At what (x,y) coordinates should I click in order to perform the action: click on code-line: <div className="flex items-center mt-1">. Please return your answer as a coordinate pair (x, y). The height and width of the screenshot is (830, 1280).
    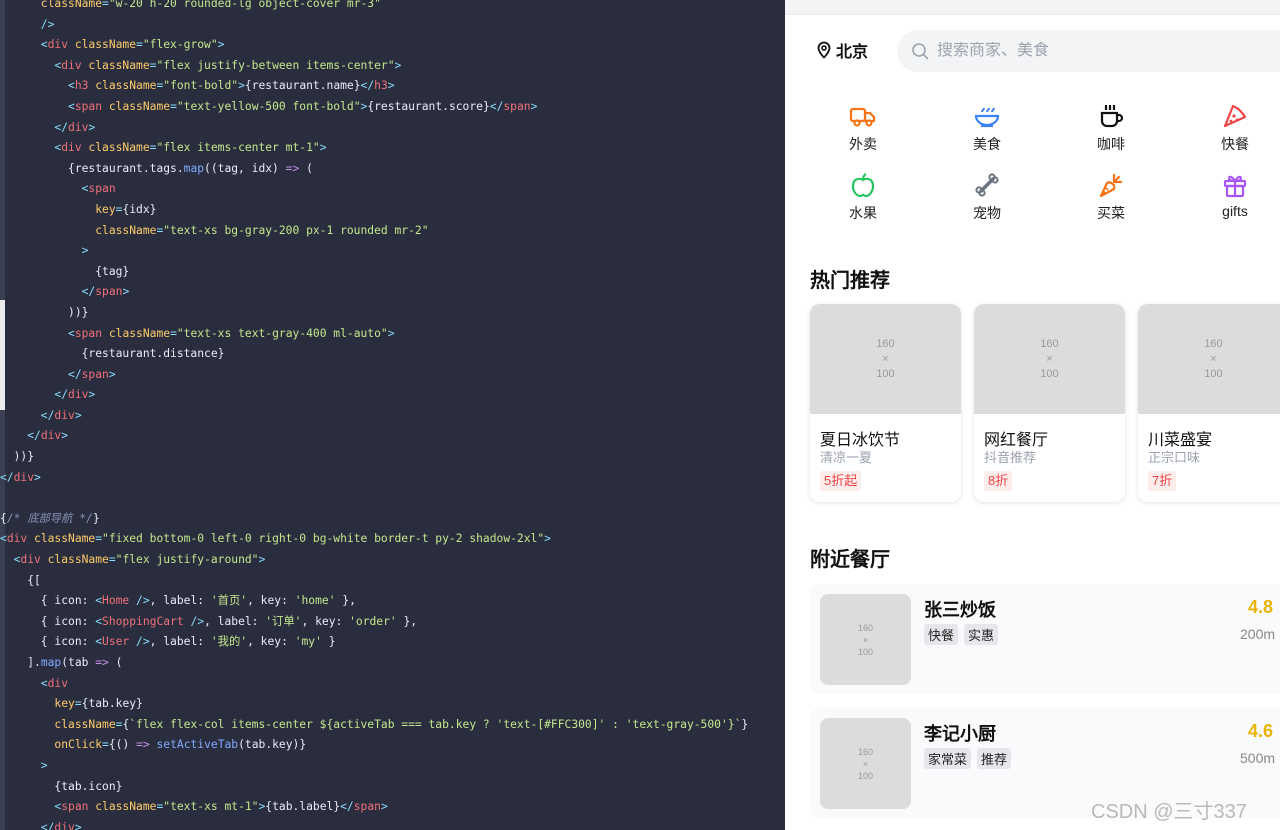
    Looking at the image, I should click on (392, 148).